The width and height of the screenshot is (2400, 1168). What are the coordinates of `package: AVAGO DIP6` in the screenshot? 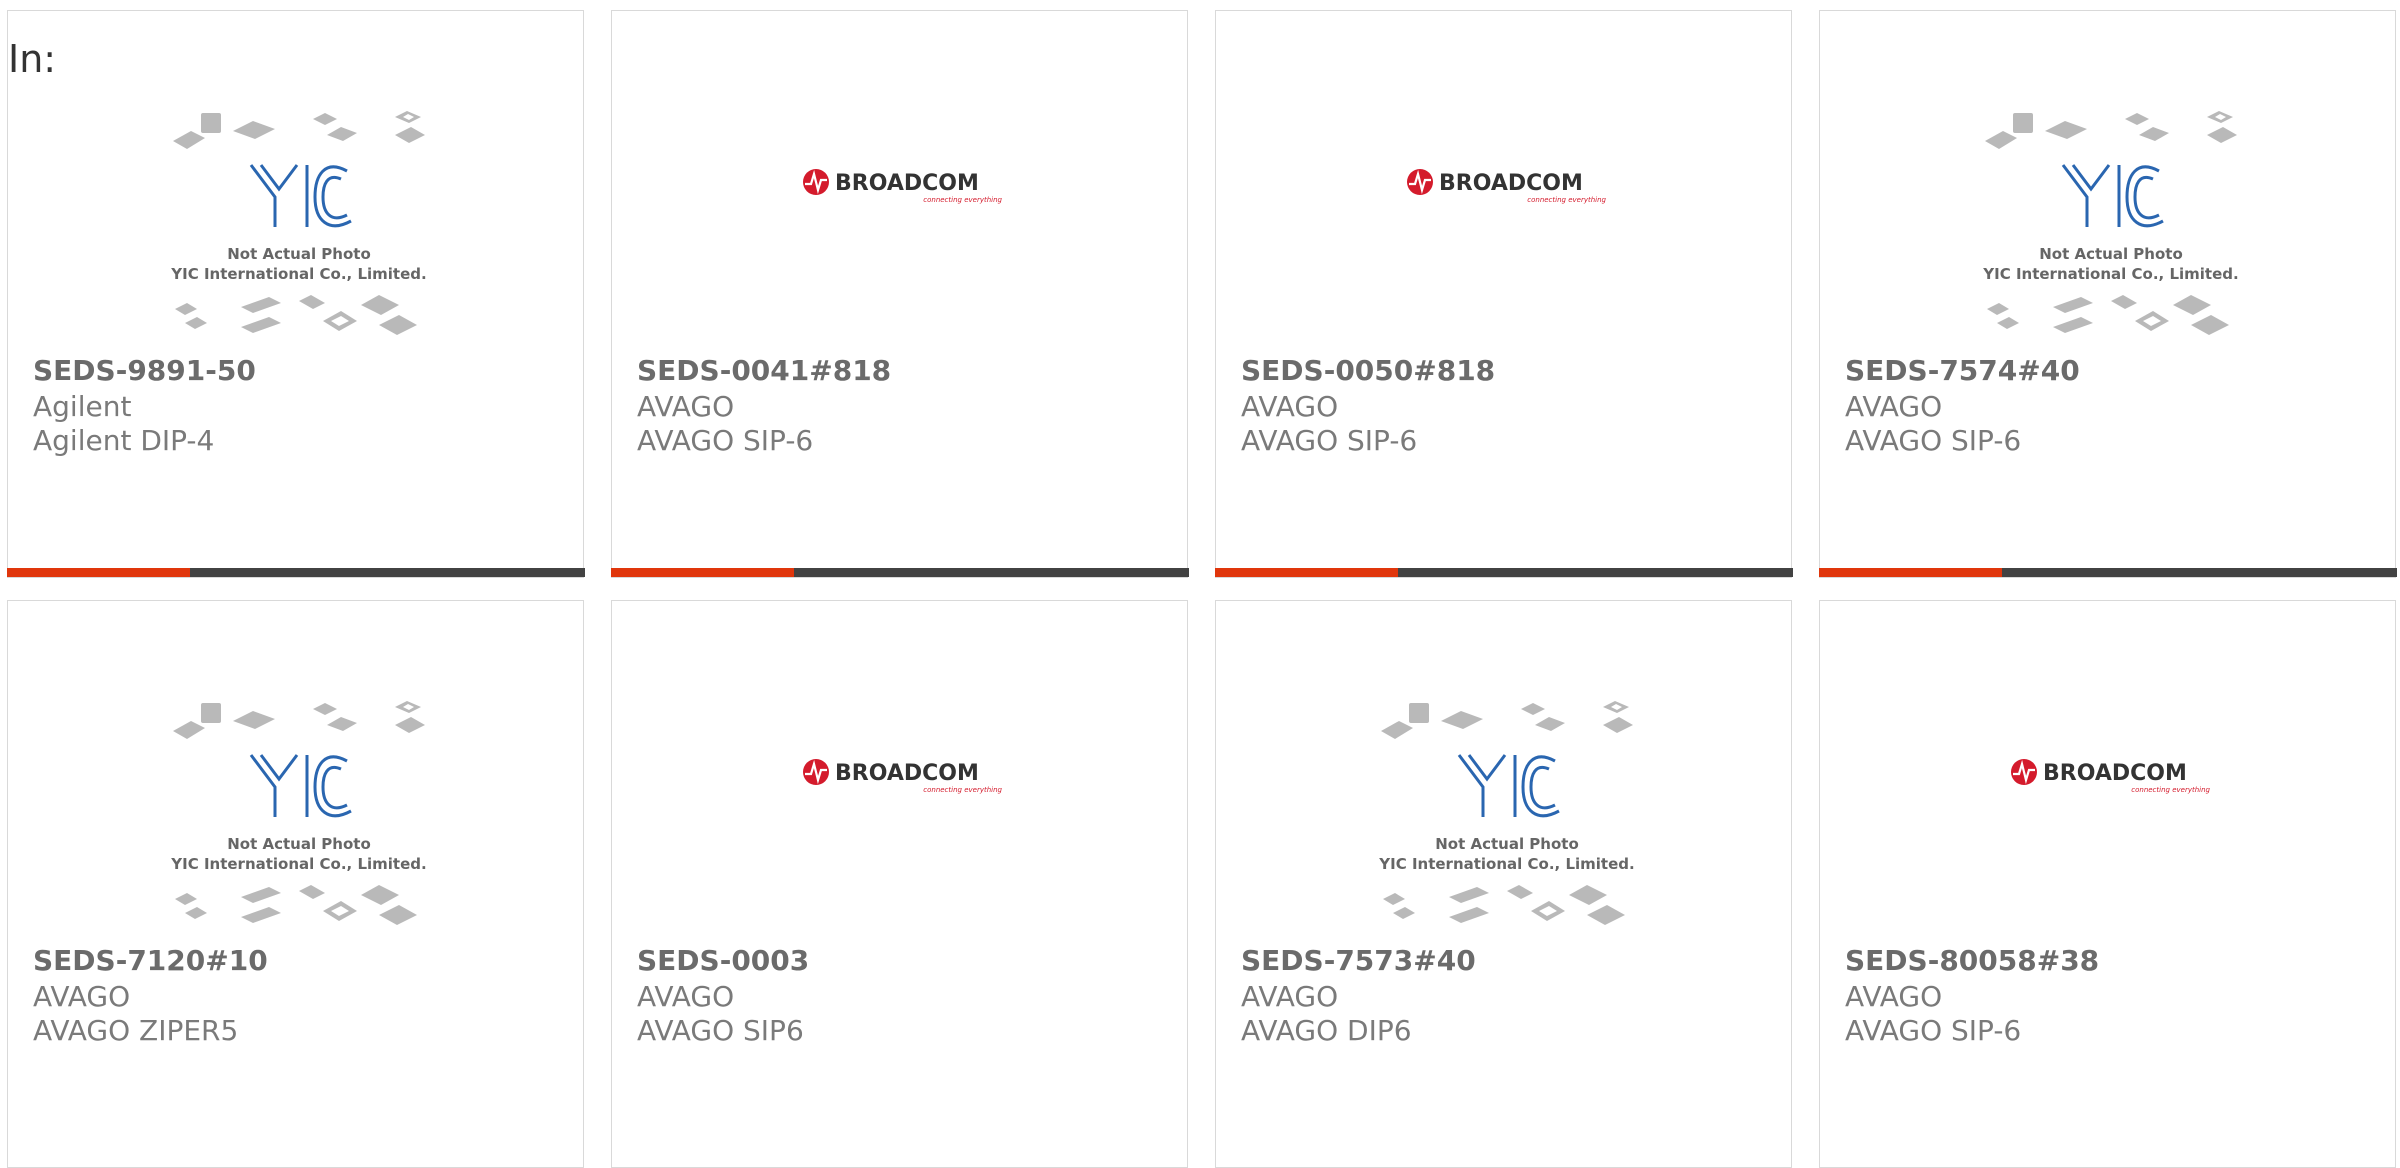 It's located at (1326, 1030).